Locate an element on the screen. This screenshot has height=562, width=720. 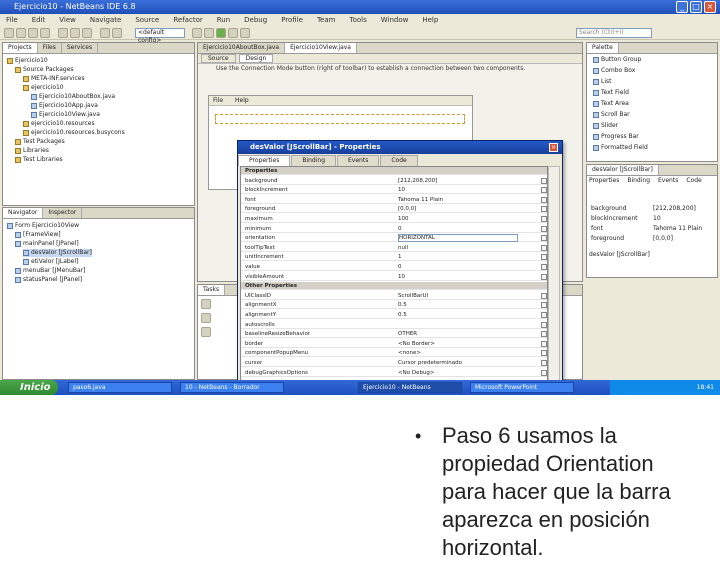
tab-item: Files is located at coordinates (50, 48).